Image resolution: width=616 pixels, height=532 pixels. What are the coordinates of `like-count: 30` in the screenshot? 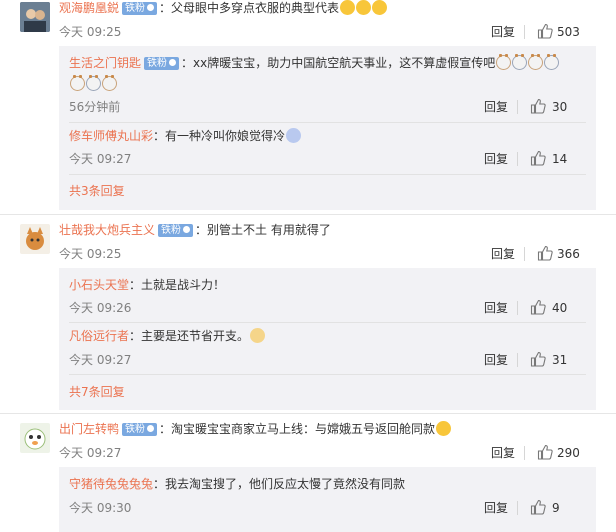 It's located at (560, 107).